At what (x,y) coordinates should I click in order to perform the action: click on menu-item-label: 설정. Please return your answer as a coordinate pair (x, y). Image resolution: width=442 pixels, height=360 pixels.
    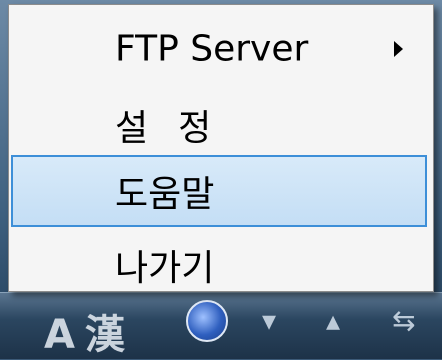
    Looking at the image, I should click on (178, 128).